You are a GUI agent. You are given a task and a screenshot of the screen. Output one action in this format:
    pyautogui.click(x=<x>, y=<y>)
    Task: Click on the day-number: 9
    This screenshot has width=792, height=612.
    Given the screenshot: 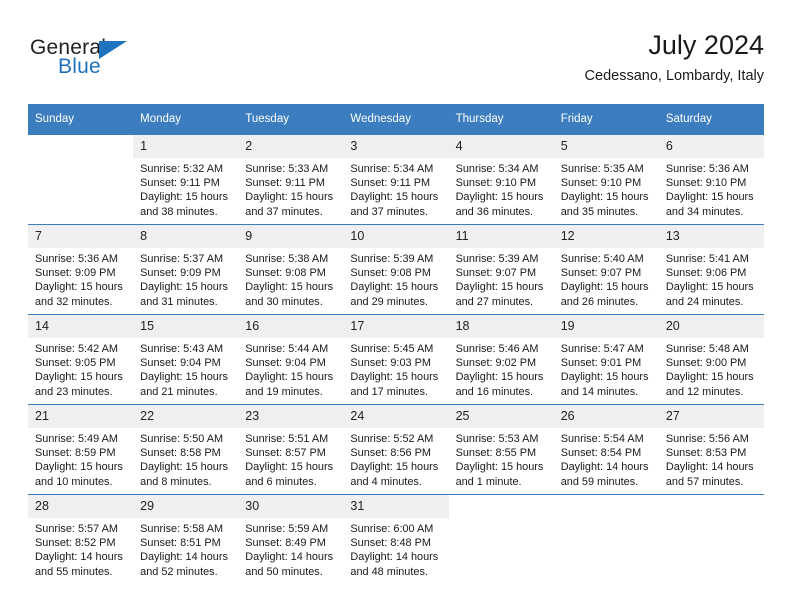 What is the action you would take?
    pyautogui.click(x=291, y=236)
    